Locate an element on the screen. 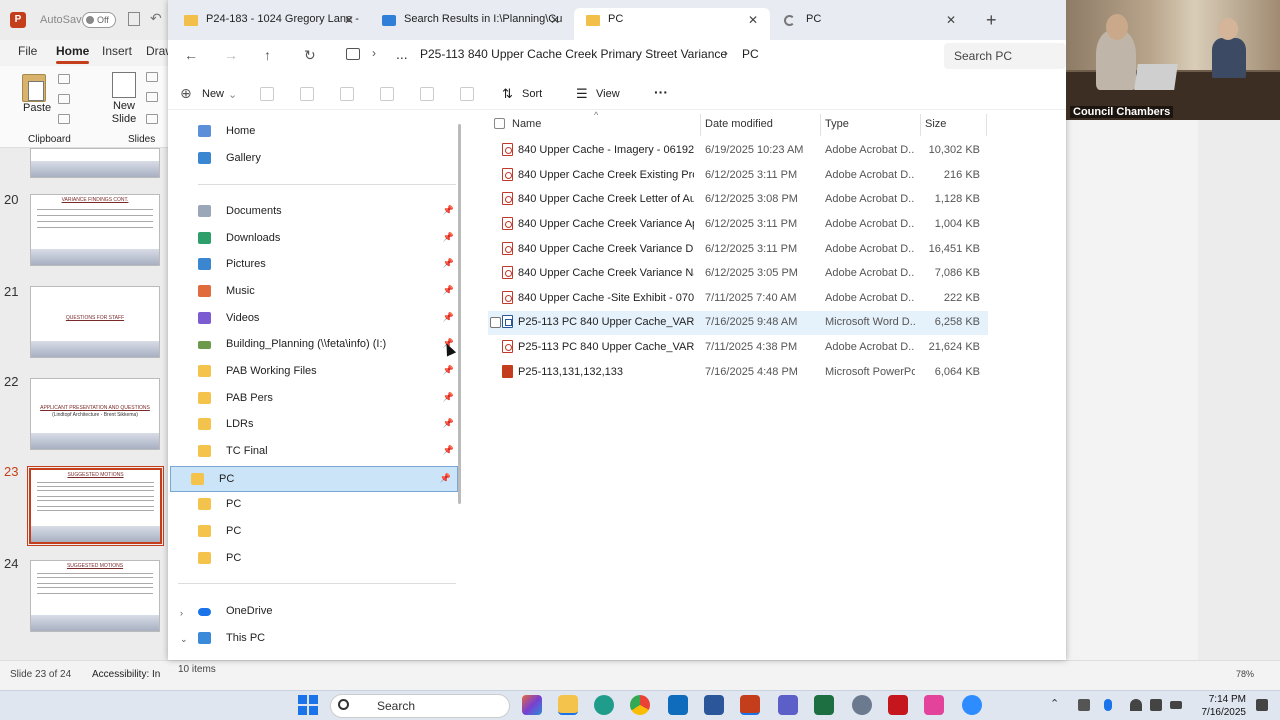 Image resolution: width=1280 pixels, height=720 pixels. accessibility-status: Accessibility: In is located at coordinates (126, 674).